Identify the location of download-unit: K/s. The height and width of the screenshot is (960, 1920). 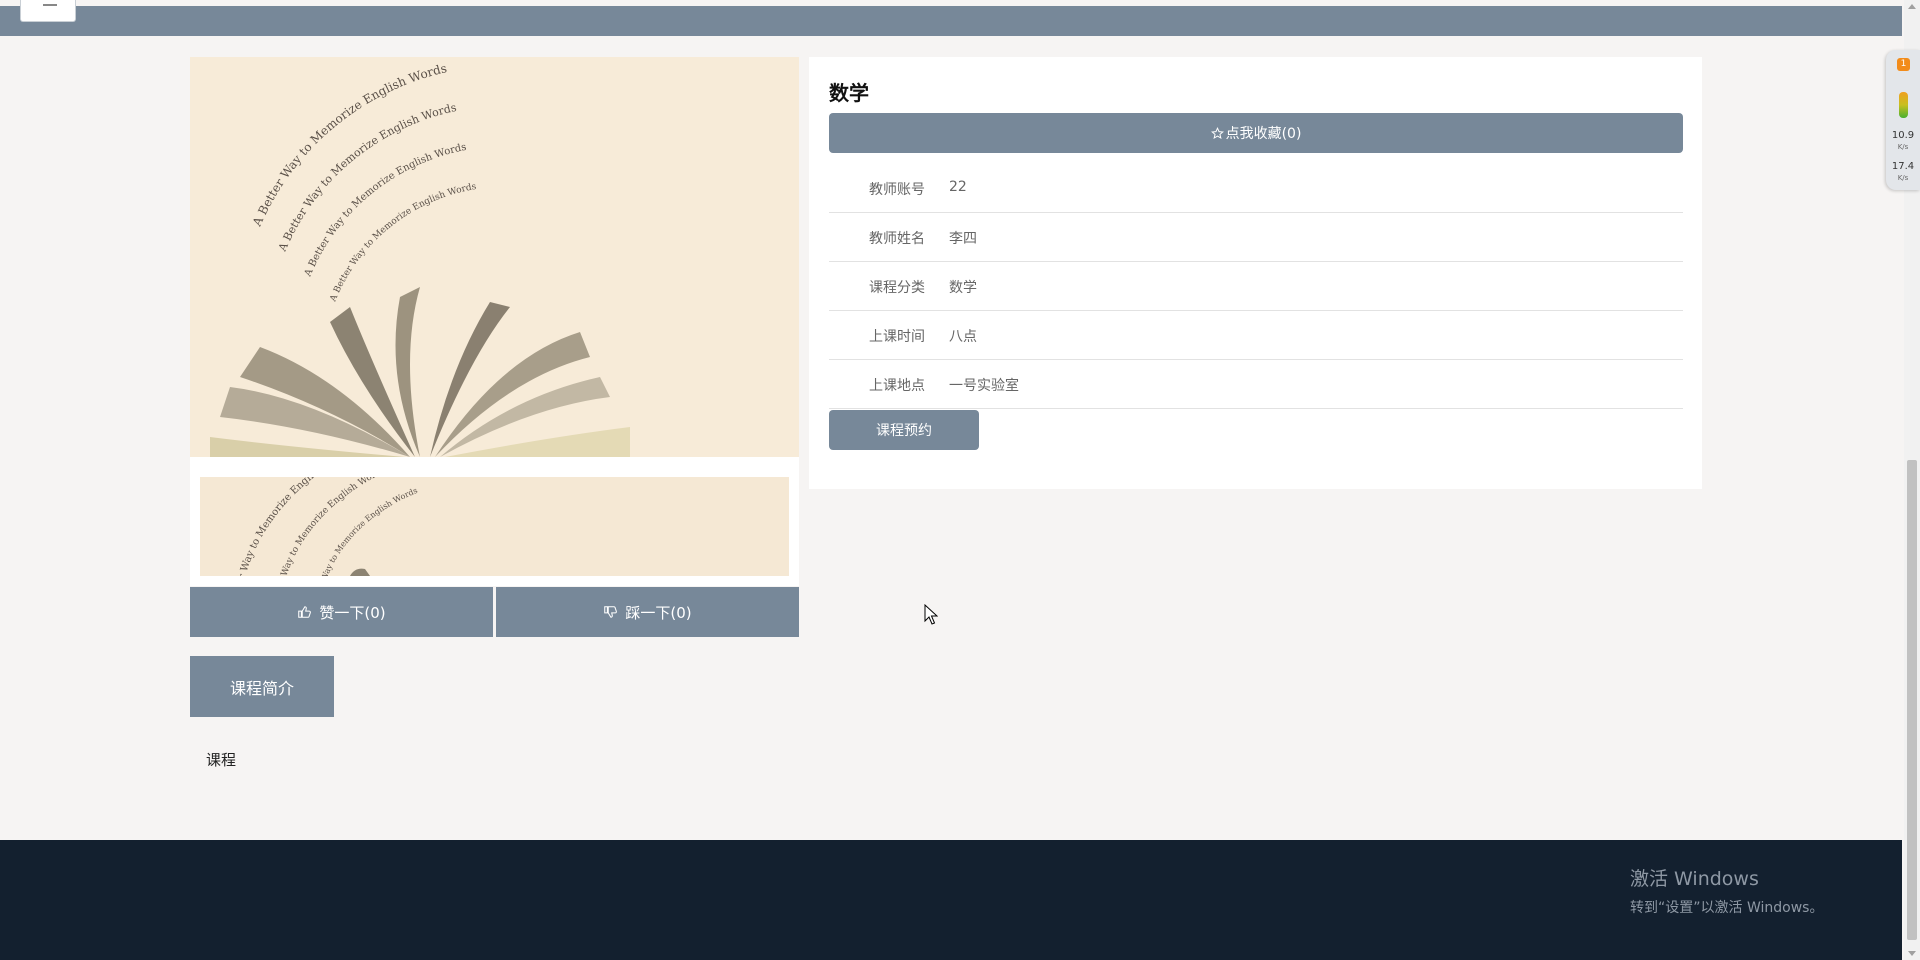
(1903, 178).